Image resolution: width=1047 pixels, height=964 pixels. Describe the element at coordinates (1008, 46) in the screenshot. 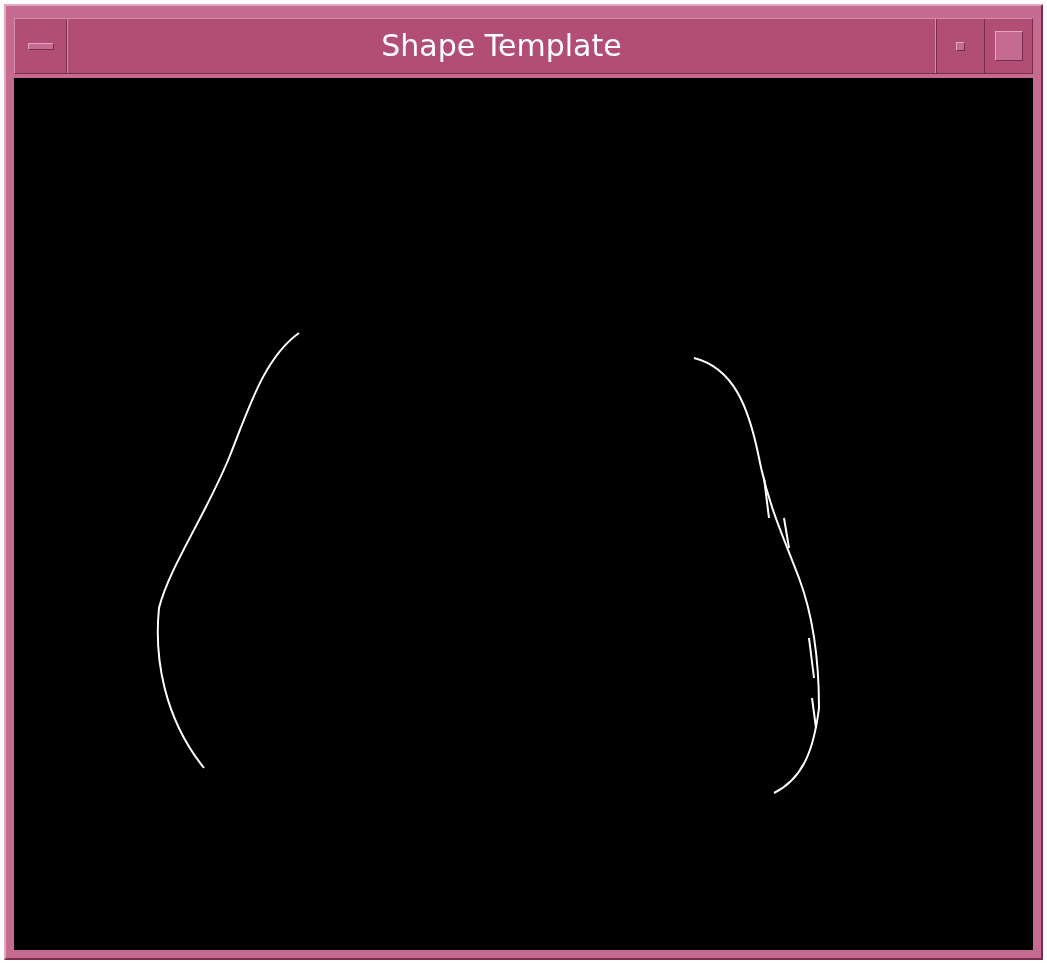

I see `maximize-icon` at that location.